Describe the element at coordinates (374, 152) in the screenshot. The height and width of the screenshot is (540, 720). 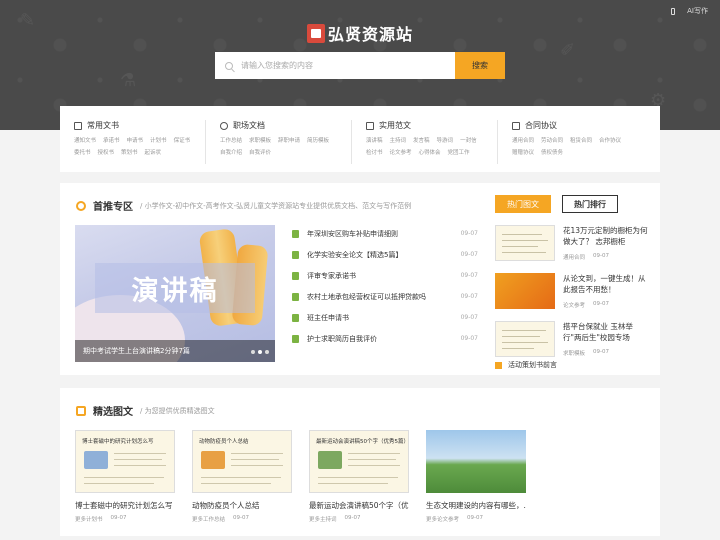
I see `category-link: 检讨书` at that location.